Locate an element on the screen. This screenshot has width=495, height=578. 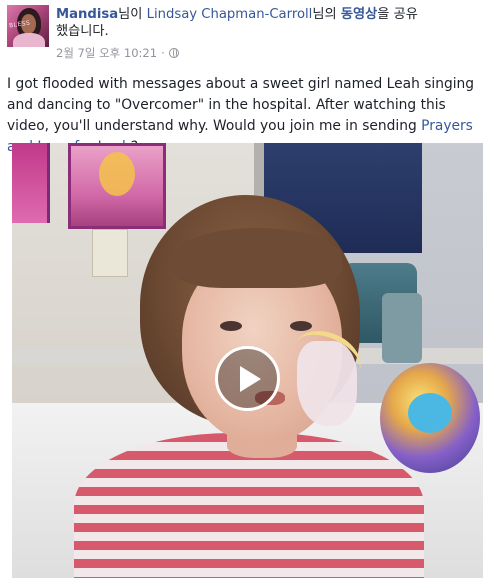
post-meta: 2월 7일 오후 10:21 · is located at coordinates (117, 53).